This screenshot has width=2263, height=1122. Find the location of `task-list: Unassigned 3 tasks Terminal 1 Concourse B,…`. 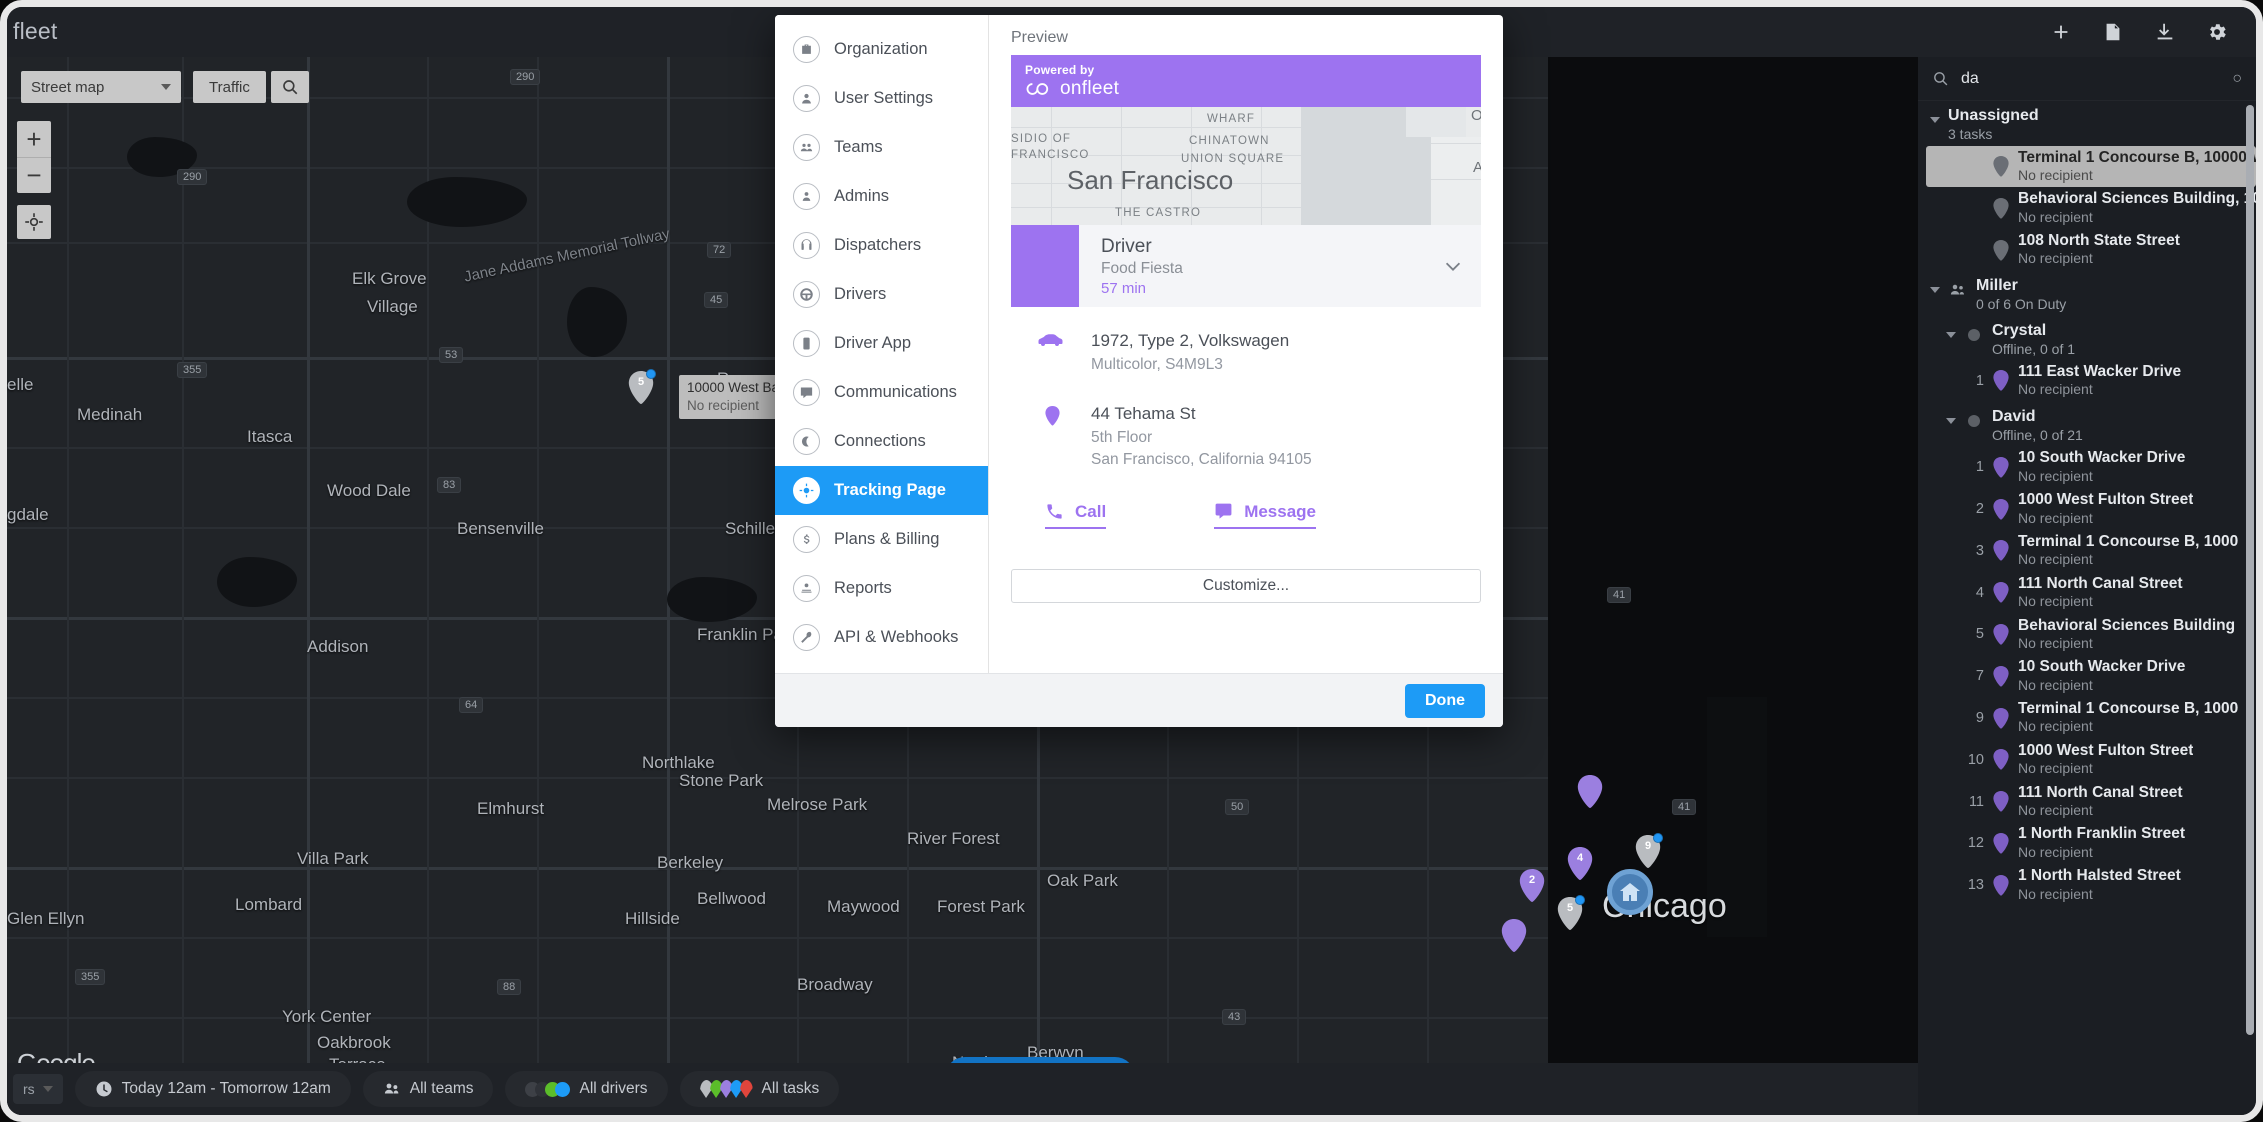

task-list: Unassigned 3 tasks Terminal 1 Concourse B,… is located at coordinates (2087, 589).